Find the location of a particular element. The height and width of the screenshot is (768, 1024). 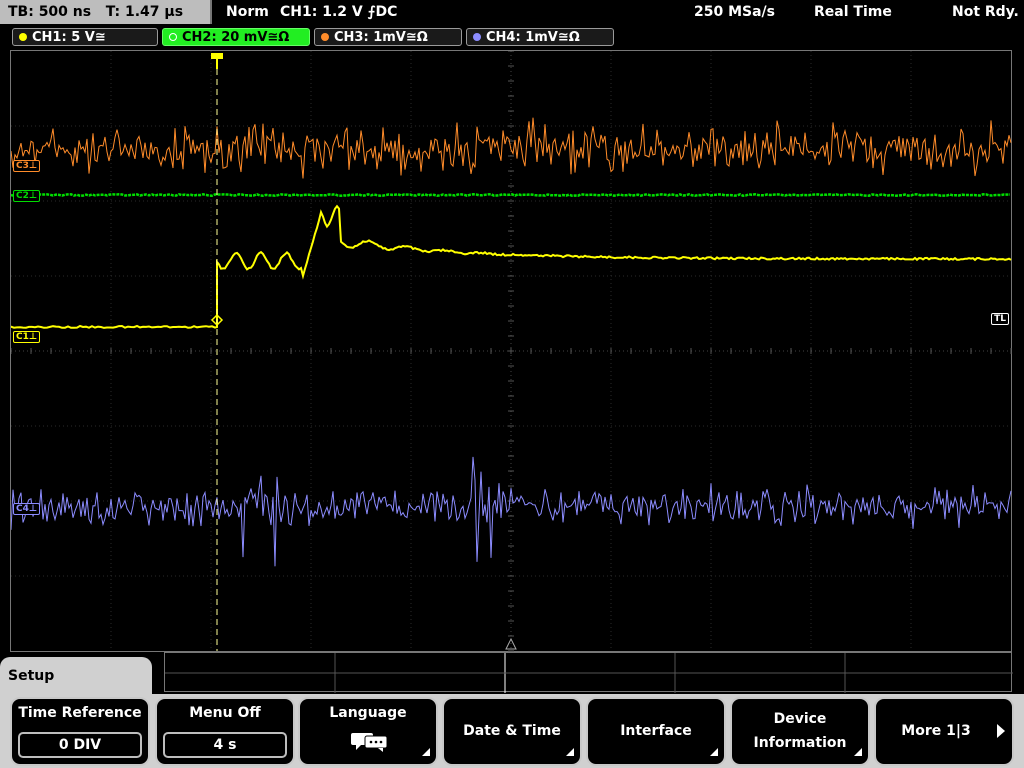

more-softkey: More 1|3 is located at coordinates (944, 731).